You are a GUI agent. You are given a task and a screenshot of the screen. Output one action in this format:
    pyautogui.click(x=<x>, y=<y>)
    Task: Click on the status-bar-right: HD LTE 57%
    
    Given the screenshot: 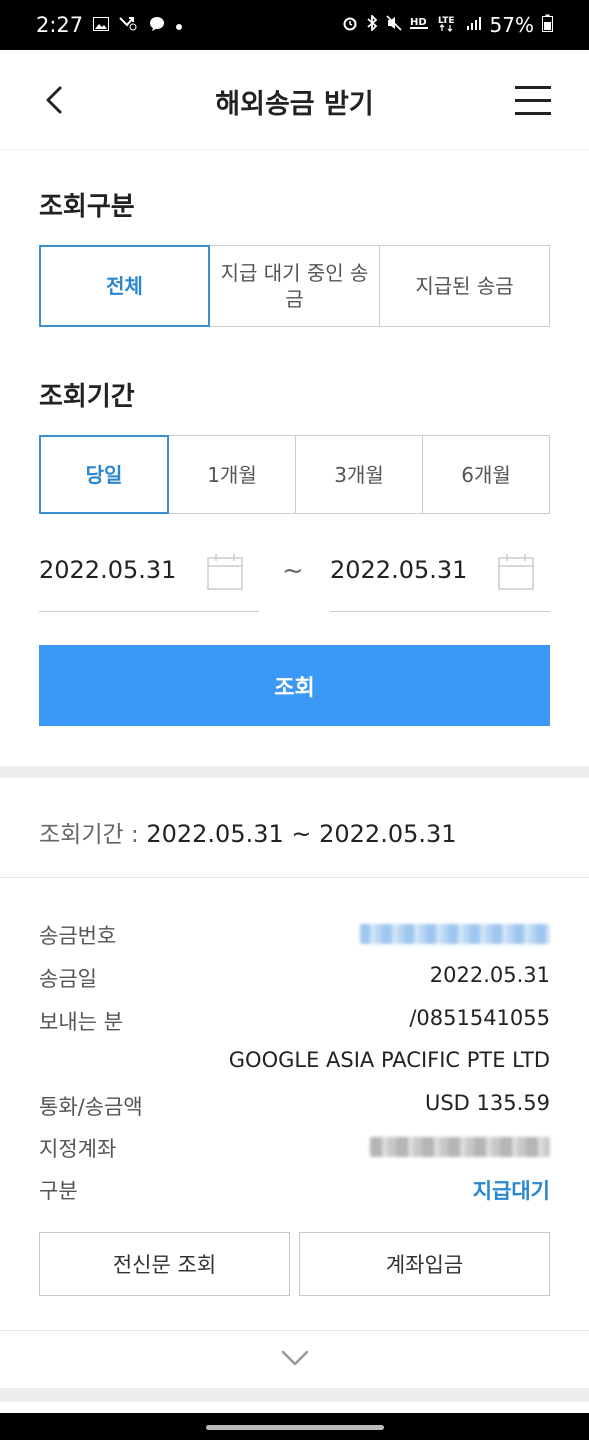 What is the action you would take?
    pyautogui.click(x=447, y=25)
    